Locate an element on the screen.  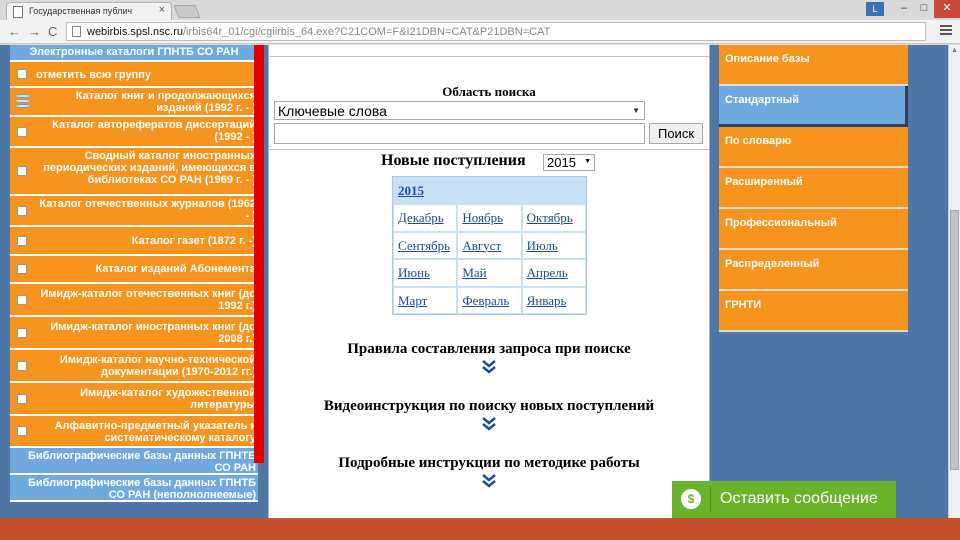
rules-section-title: Правила составления запроса при поиске is located at coordinates (489, 349).